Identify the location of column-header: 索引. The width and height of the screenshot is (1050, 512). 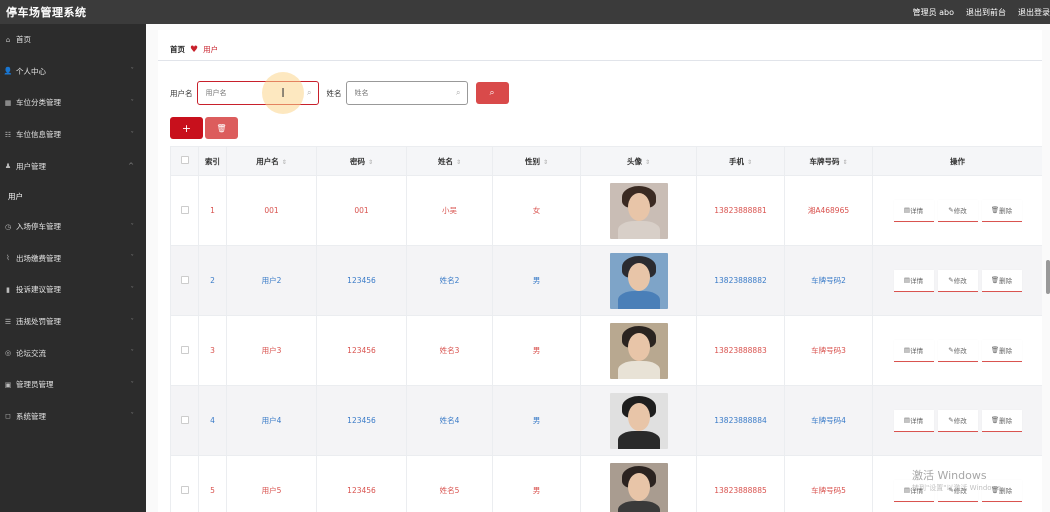
(212, 161).